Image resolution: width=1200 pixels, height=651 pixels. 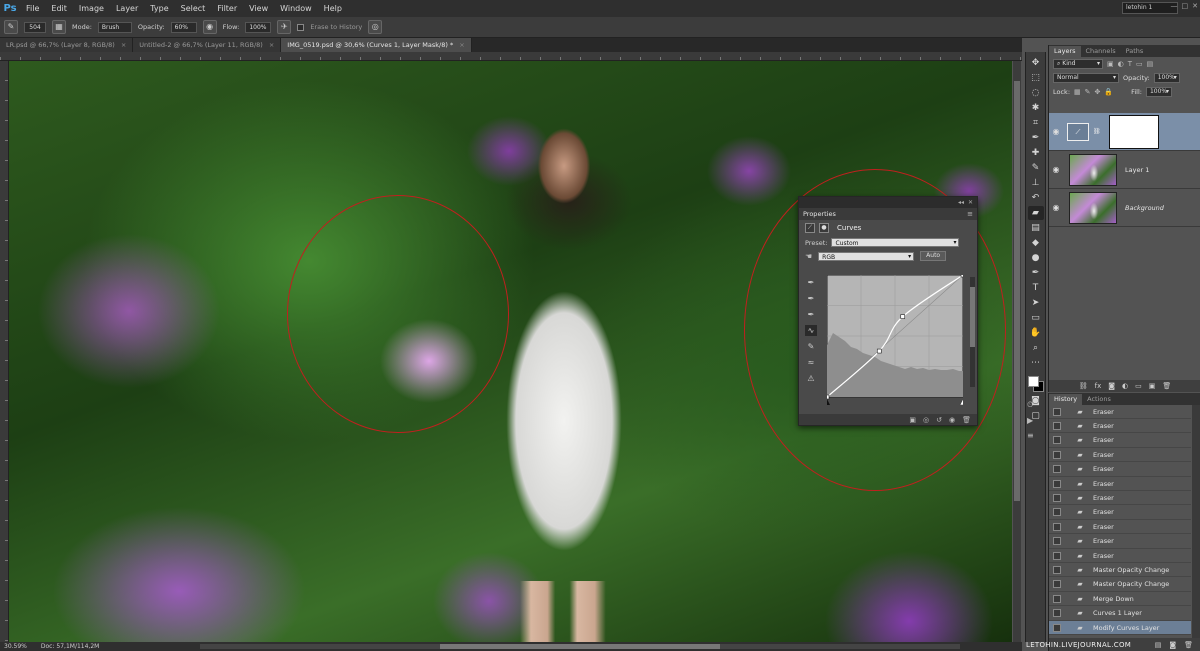 I want to click on layer-curves-1: ◉ ⟋ ⛓, so click(x=1124, y=132).